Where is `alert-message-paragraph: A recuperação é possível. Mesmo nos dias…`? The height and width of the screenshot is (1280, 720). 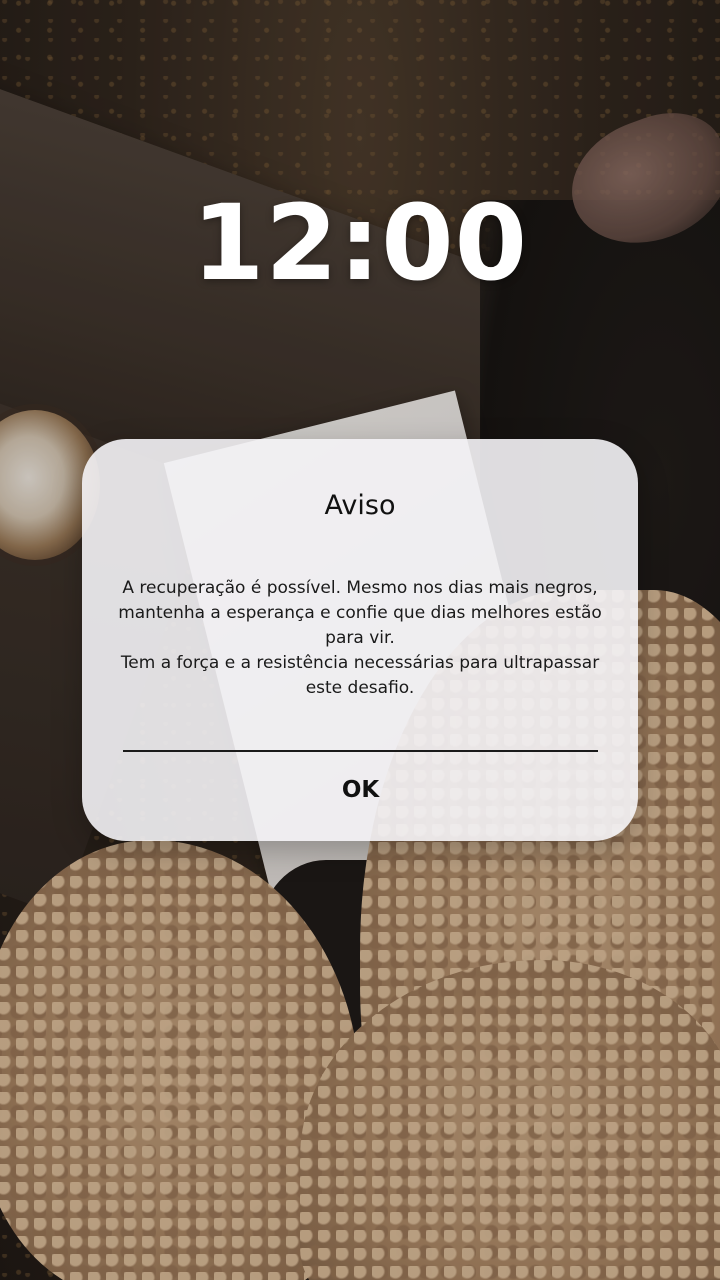 alert-message-paragraph: A recuperação é possível. Mesmo nos dias… is located at coordinates (360, 613).